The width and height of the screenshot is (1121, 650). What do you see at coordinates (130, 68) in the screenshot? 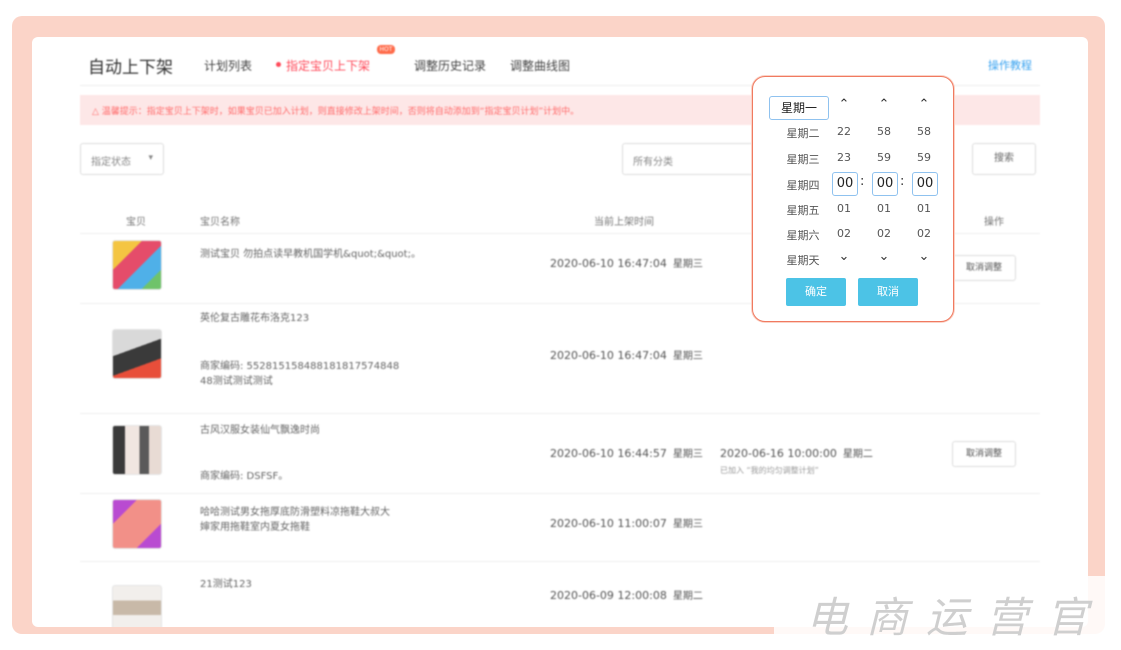
I see `page-title: 自动上下架` at bounding box center [130, 68].